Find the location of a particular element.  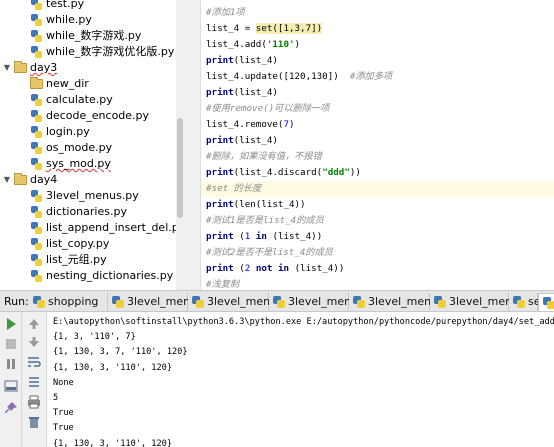

code-line: #删除，如果没有值，不报错 is located at coordinates (377, 157).